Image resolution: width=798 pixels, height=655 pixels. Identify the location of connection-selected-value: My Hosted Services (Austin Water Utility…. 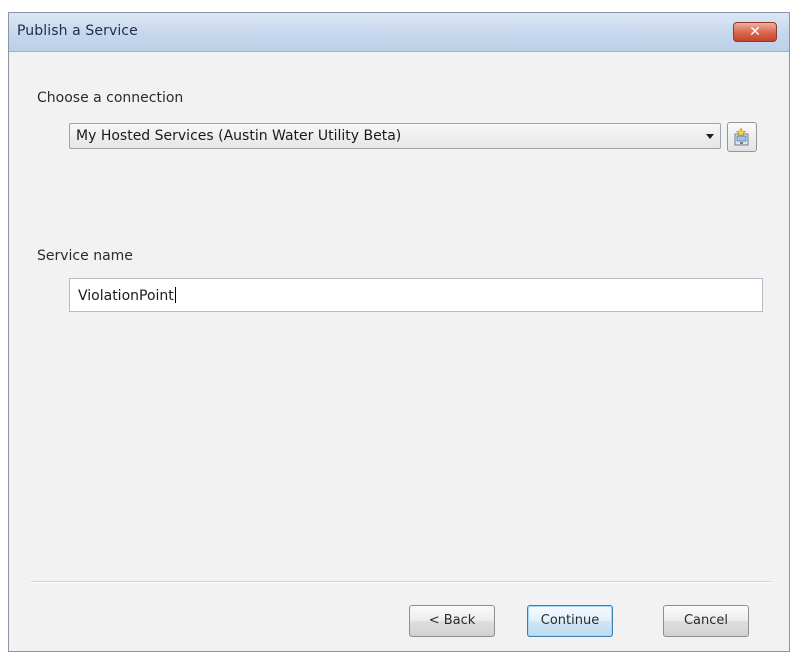
(239, 136).